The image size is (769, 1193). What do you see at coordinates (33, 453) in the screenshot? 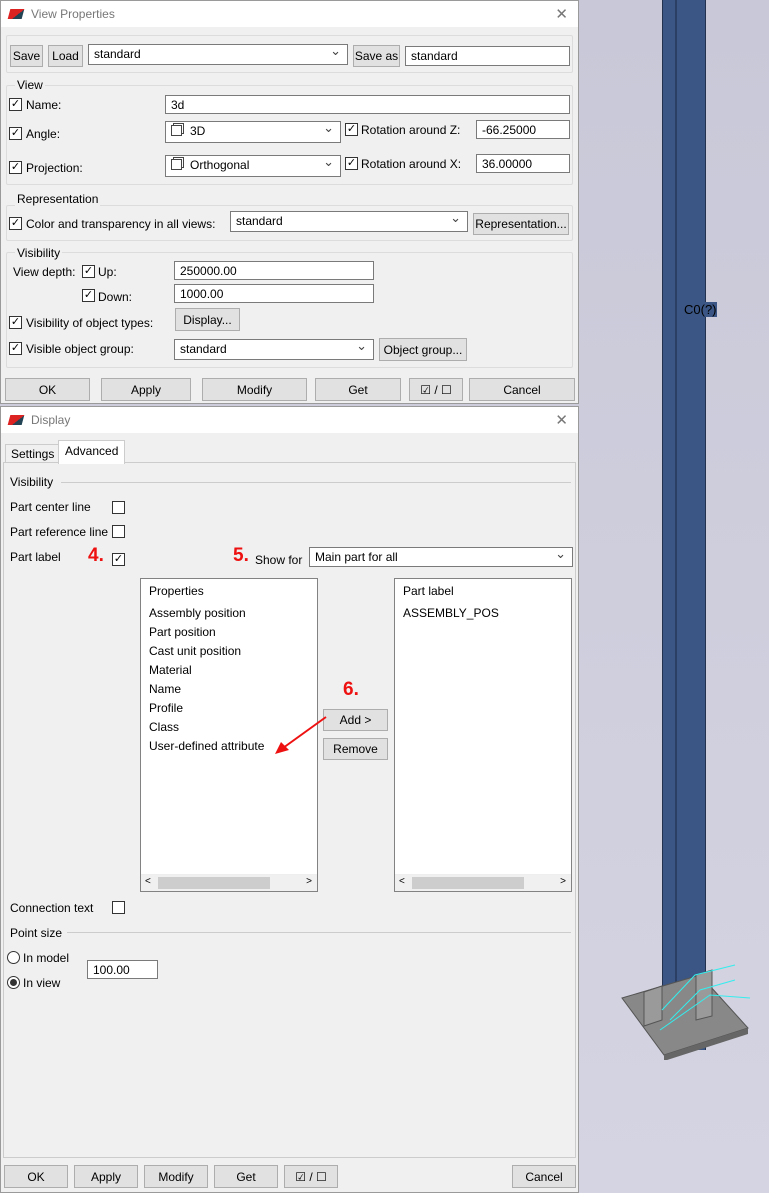
I see `tab-settings: Settings` at bounding box center [33, 453].